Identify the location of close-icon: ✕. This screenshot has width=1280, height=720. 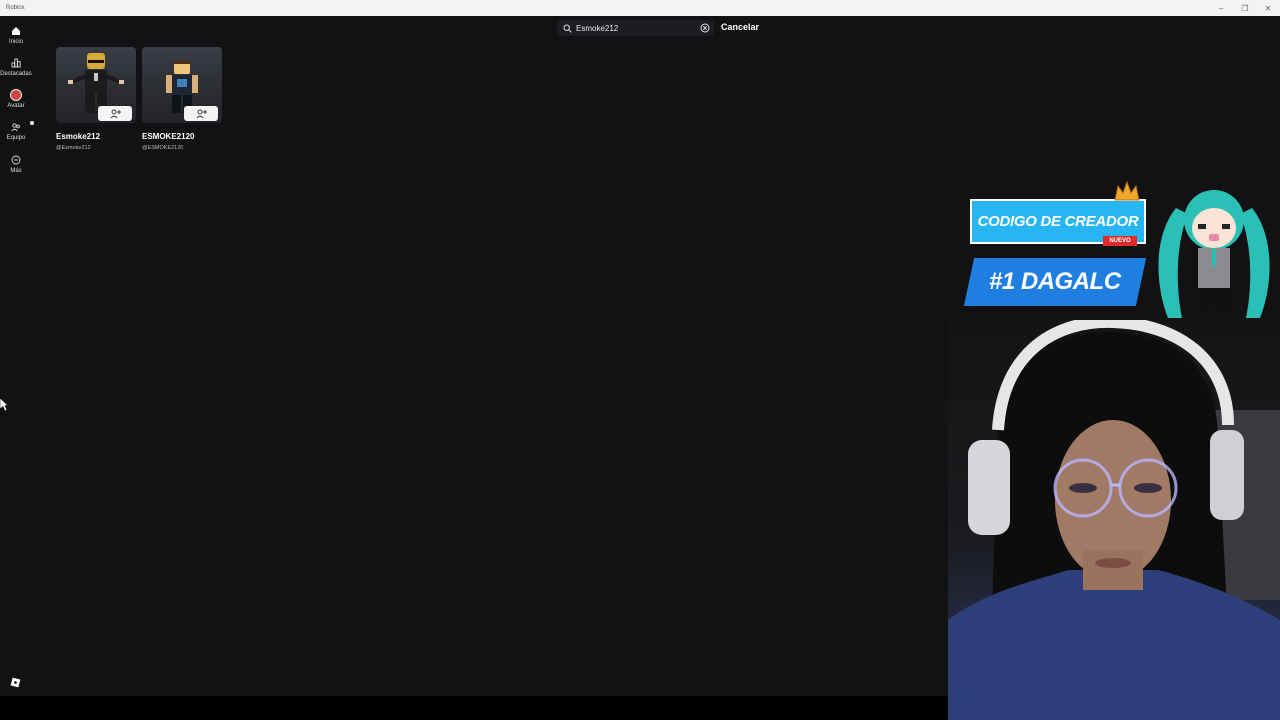
(1268, 8).